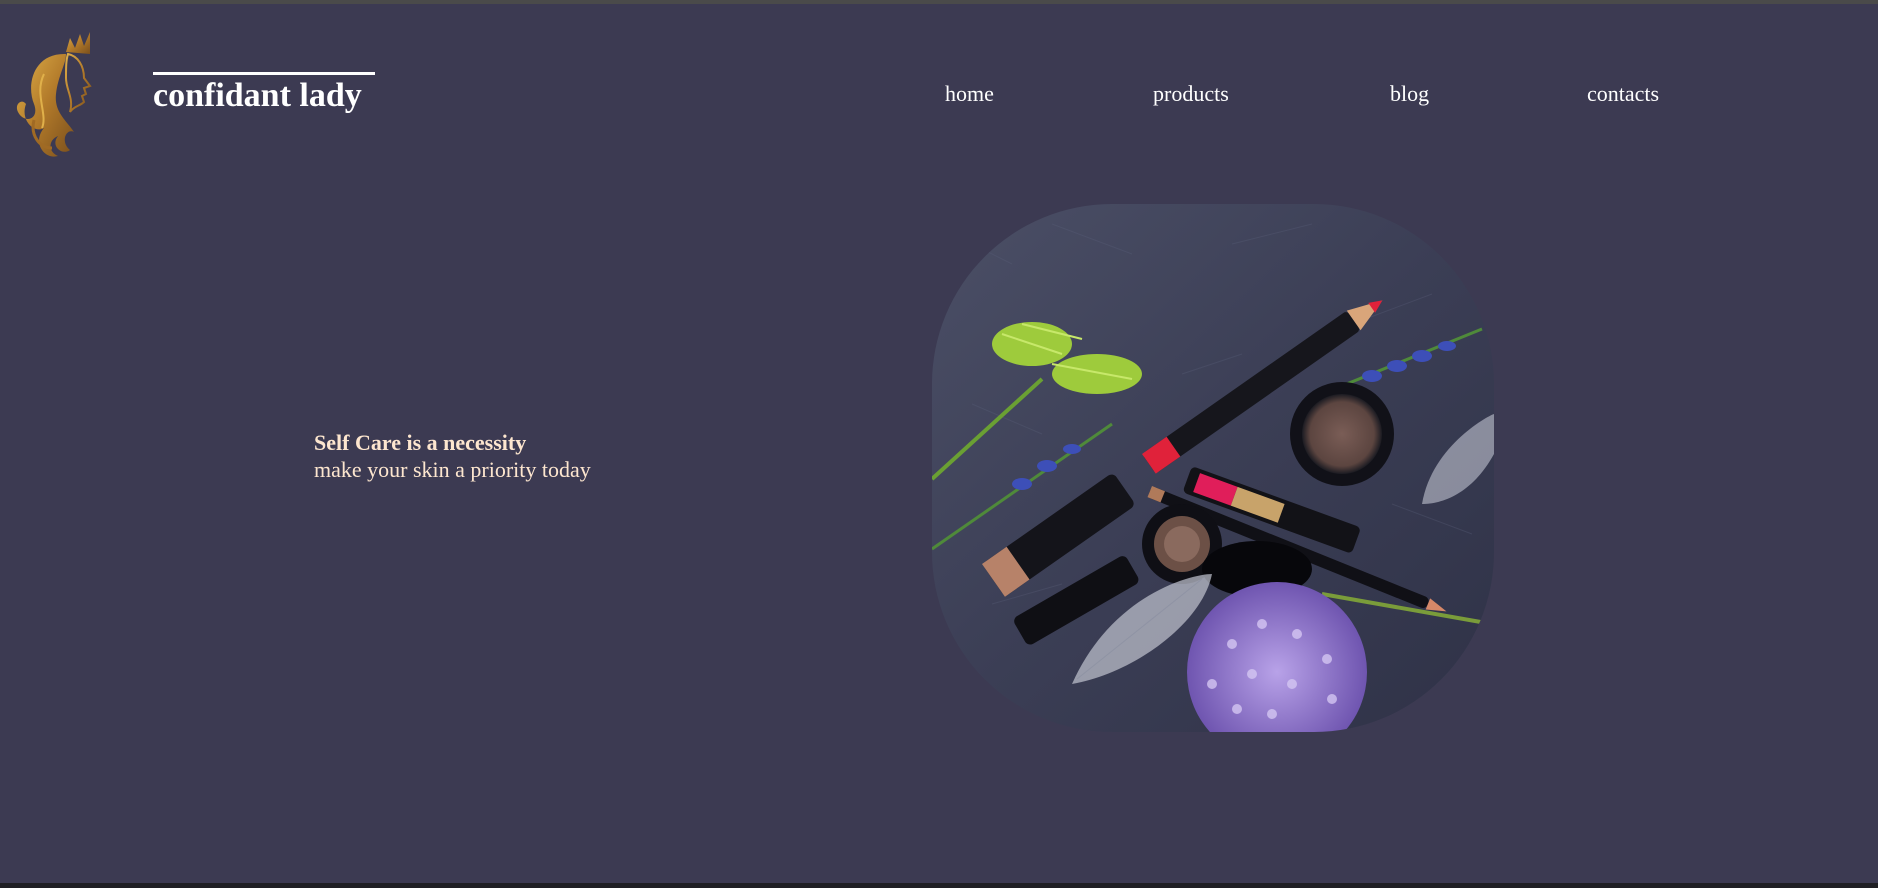 The width and height of the screenshot is (1878, 888). I want to click on hero-title: Self Care is a necessity, so click(420, 442).